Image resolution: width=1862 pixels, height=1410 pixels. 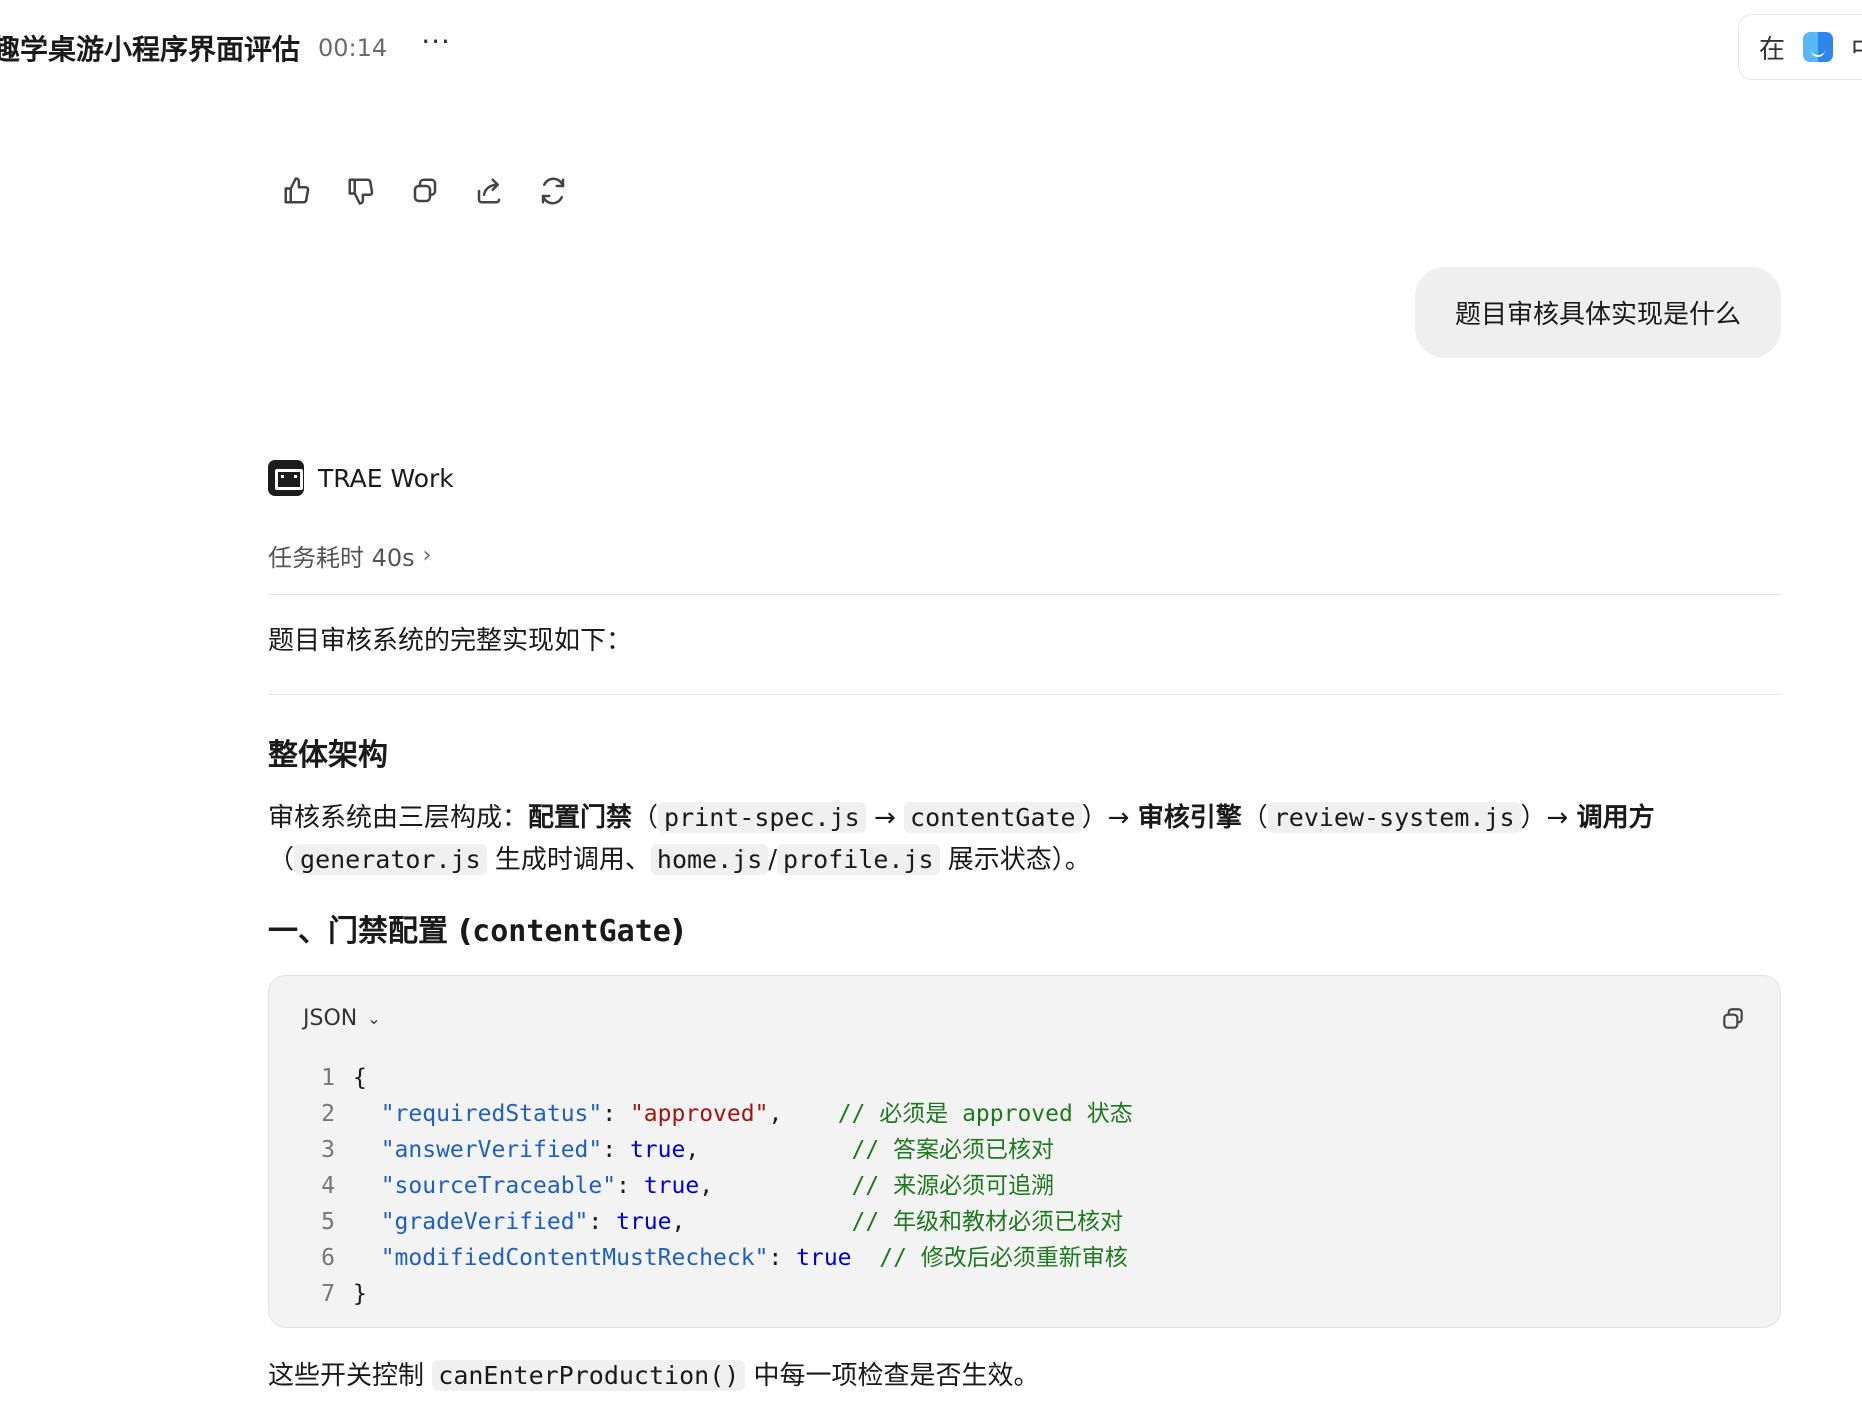 I want to click on code-line: 4 "sourceTraceable": true, // 来源必须可追溯, so click(x=716, y=1186).